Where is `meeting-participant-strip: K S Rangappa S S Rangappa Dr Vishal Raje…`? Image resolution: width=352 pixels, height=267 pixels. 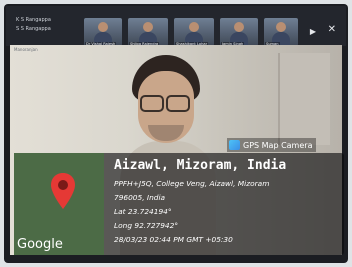
meeting-participant-strip: K S Rangappa S S Rangappa Dr Vishal Raje… is located at coordinates (176, 26).